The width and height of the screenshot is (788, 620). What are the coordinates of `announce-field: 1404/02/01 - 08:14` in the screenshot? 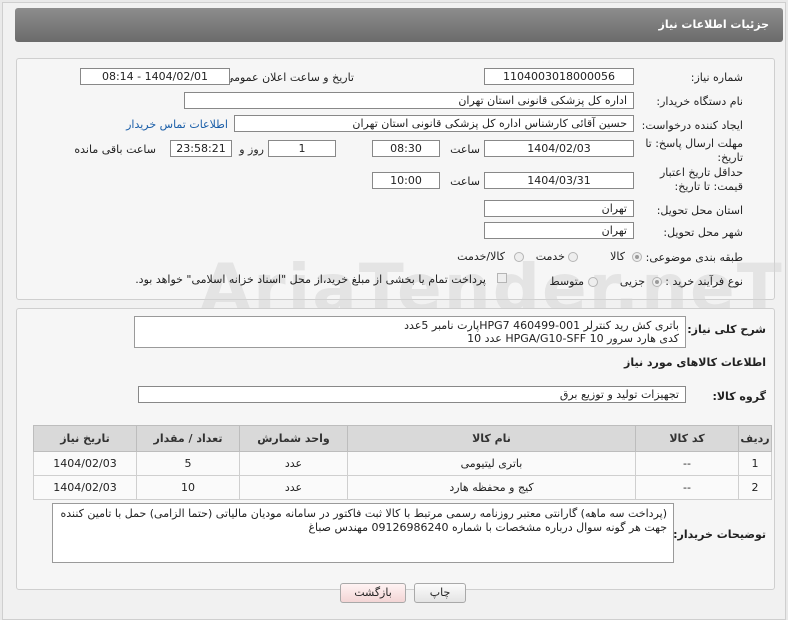 It's located at (155, 76).